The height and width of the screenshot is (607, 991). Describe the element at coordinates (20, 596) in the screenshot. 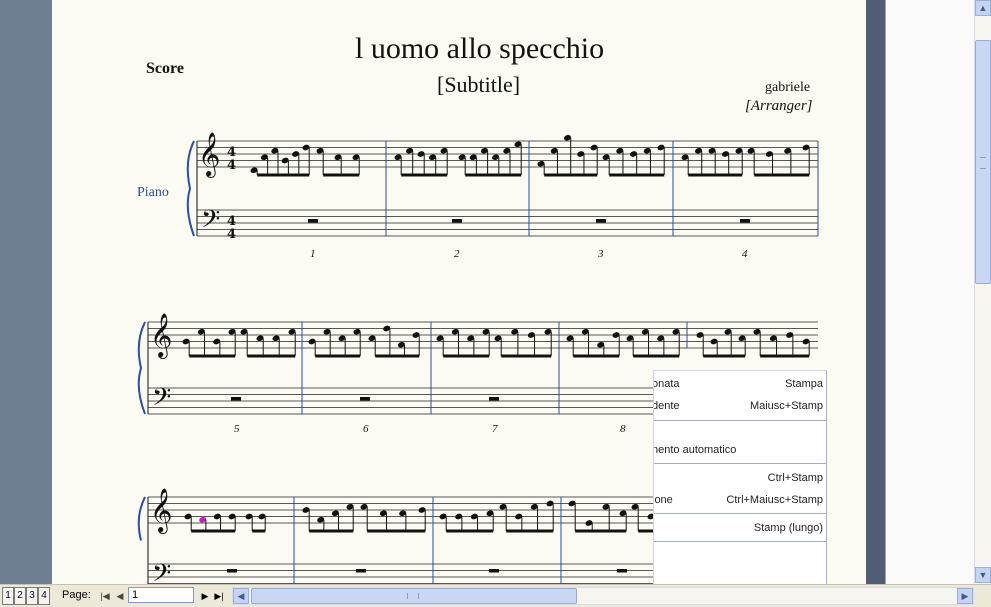

I see `page-tab-2: 2` at that location.